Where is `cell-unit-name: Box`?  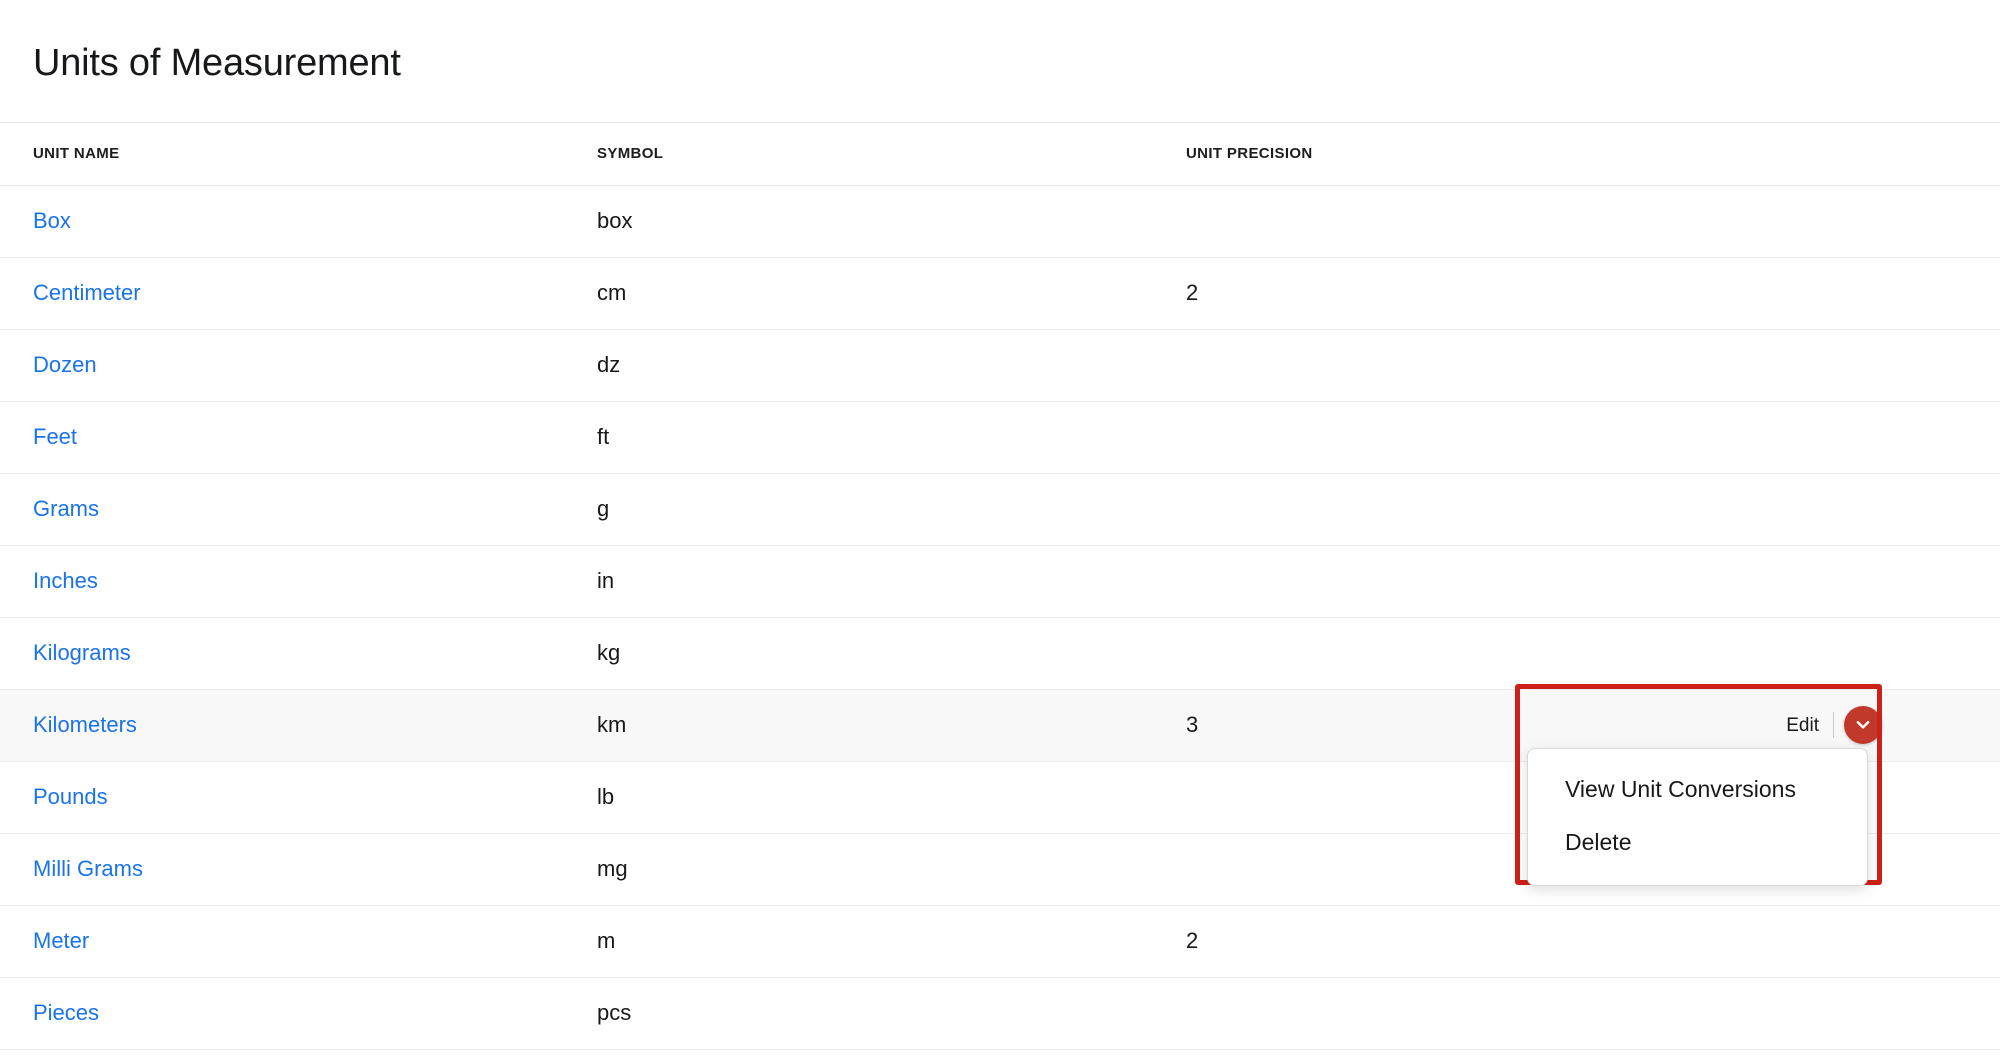 cell-unit-name: Box is located at coordinates (282, 221).